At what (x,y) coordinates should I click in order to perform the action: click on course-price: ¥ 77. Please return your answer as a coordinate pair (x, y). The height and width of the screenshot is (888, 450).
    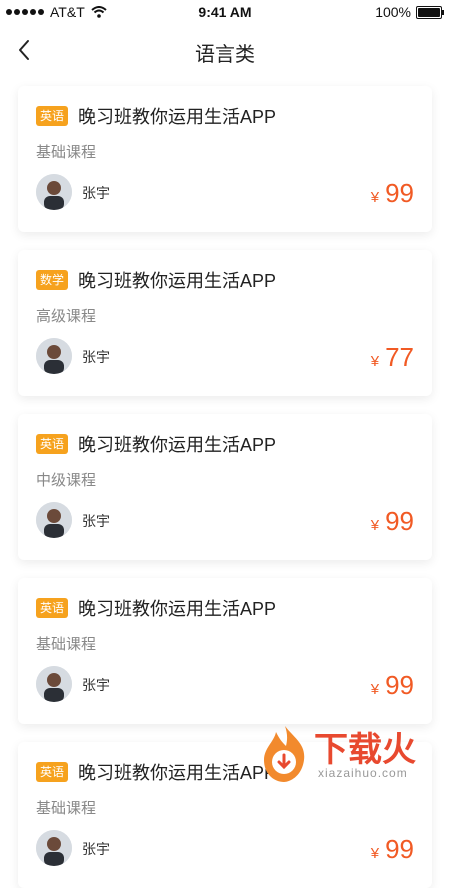
    Looking at the image, I should click on (392, 357).